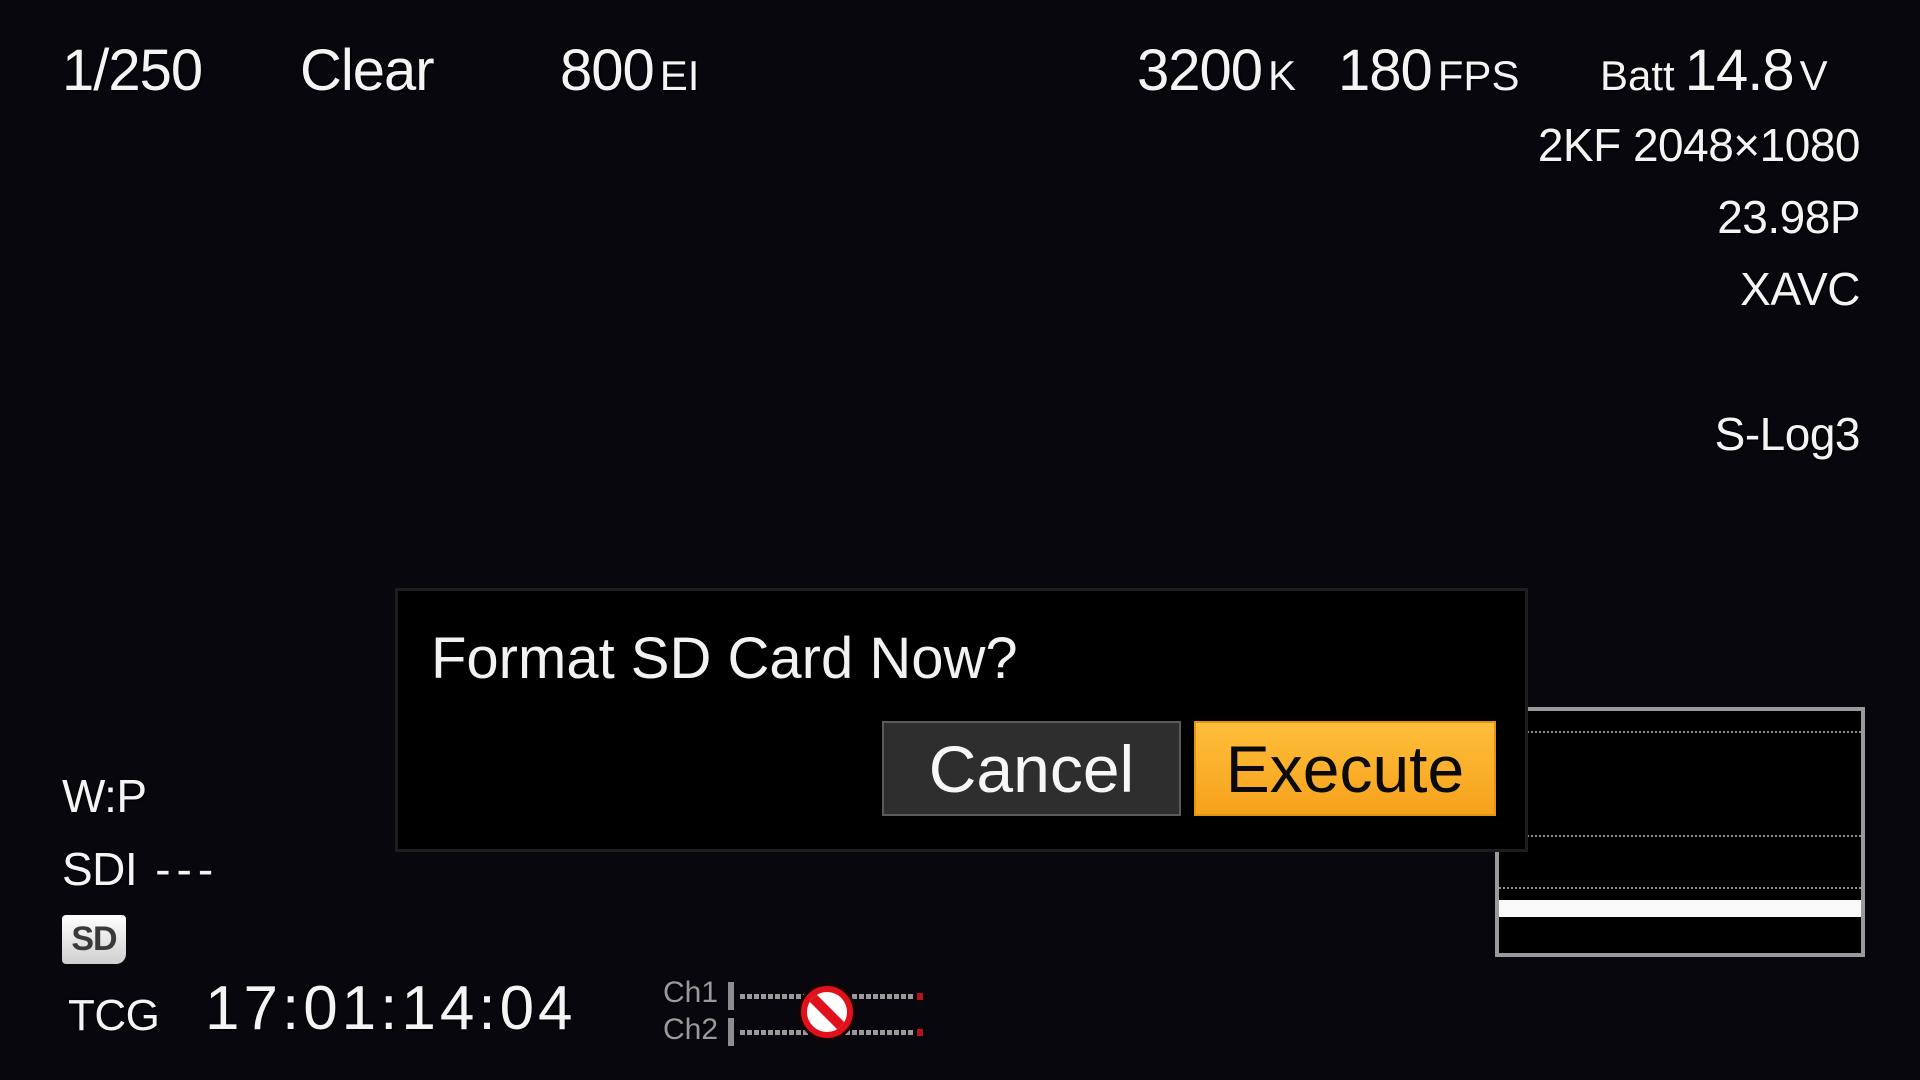 This screenshot has height=1080, width=1920. Describe the element at coordinates (140, 869) in the screenshot. I see `sdi-output: SDI ---` at that location.